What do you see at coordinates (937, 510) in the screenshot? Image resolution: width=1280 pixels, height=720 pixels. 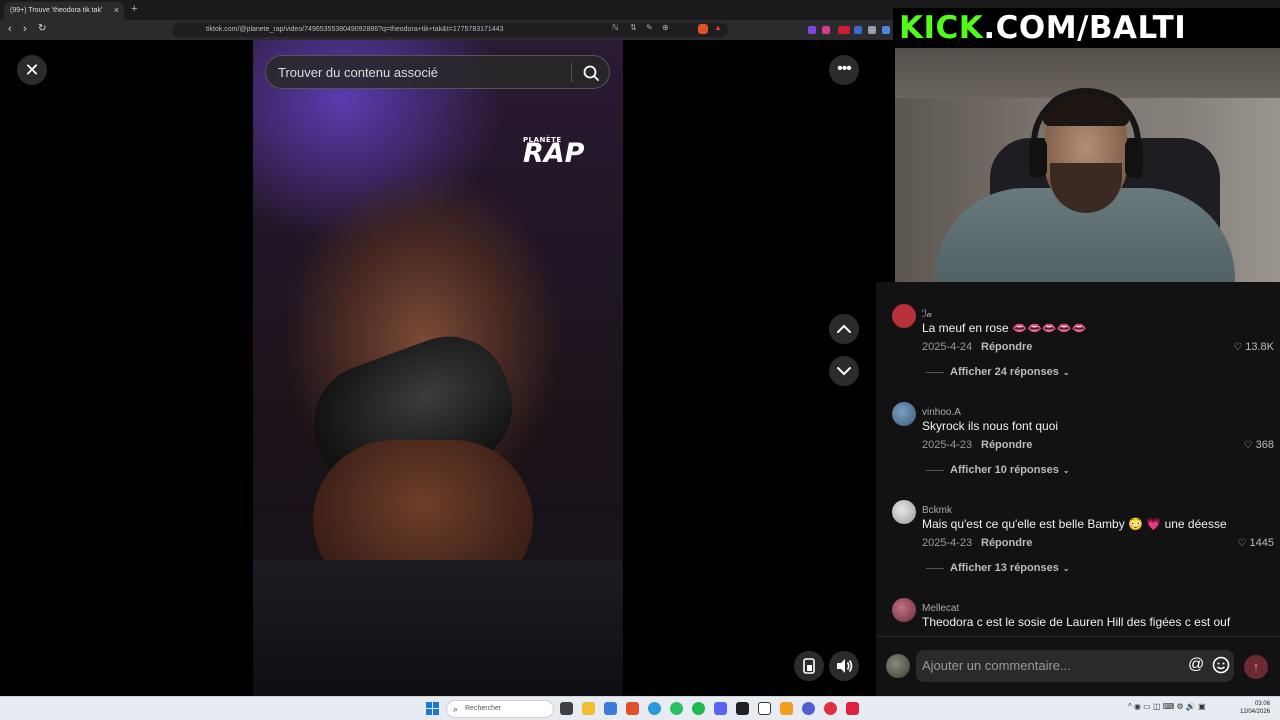 I see `comment-username: Bckmk` at bounding box center [937, 510].